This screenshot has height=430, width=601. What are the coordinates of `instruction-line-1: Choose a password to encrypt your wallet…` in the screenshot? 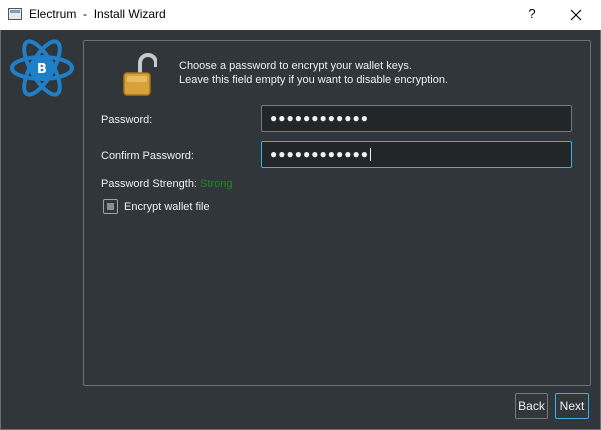 It's located at (295, 66).